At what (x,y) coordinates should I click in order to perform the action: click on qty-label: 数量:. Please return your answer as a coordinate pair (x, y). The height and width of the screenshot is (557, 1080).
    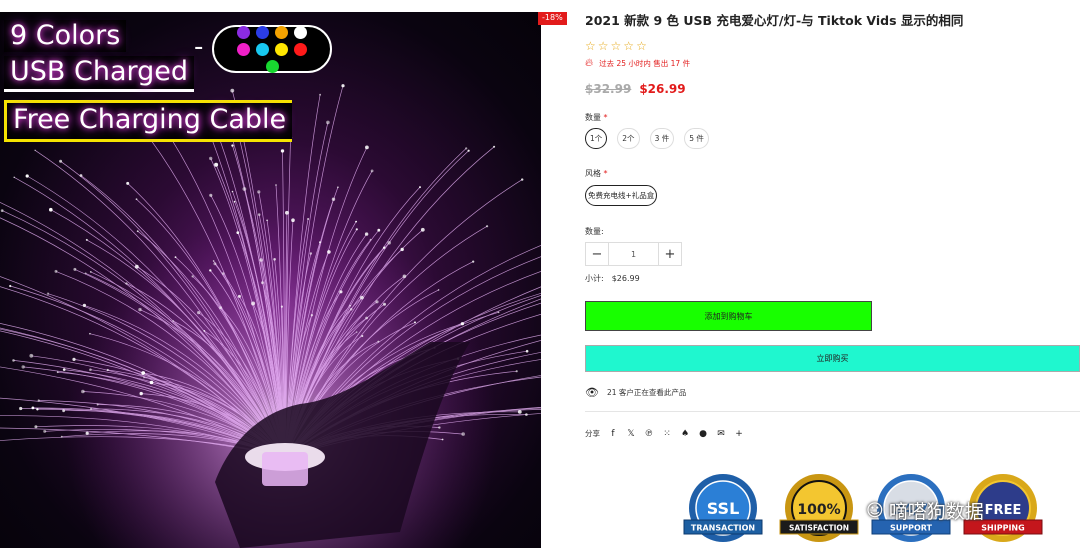
    Looking at the image, I should click on (594, 231).